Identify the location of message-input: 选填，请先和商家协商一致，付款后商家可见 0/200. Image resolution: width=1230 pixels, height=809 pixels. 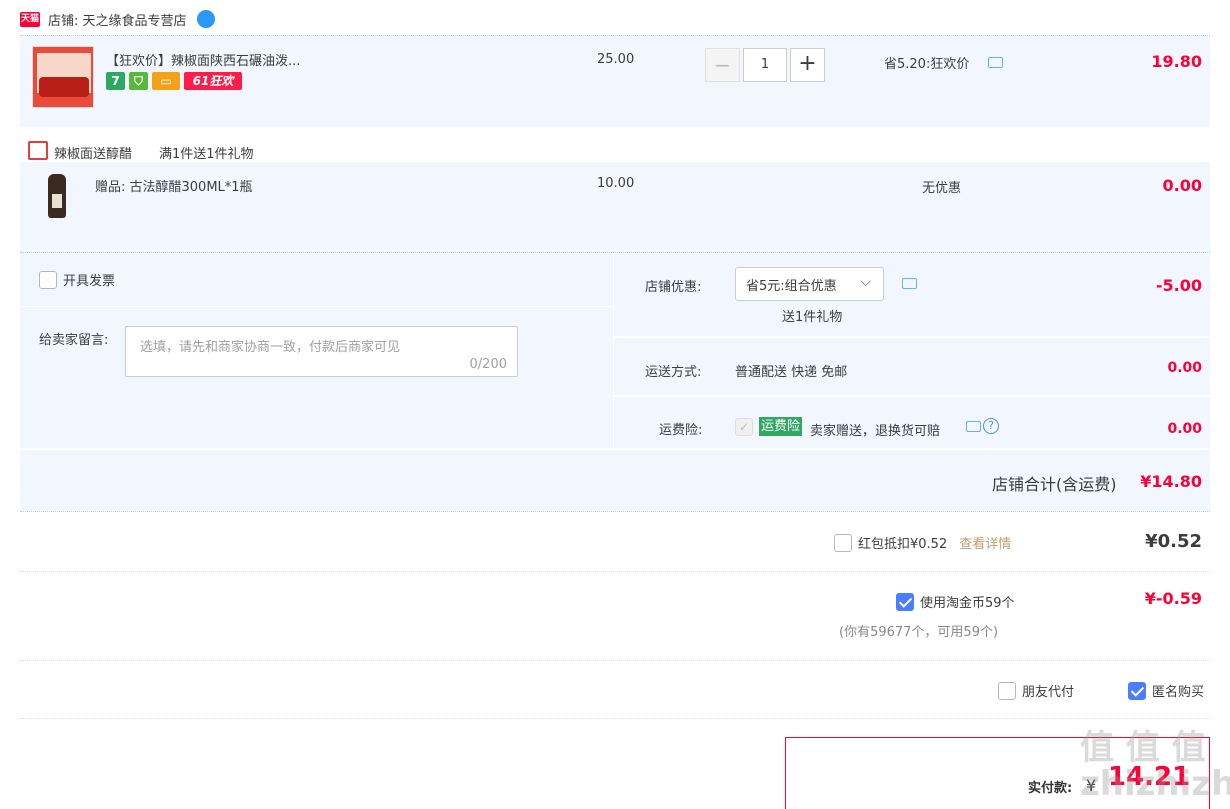
(321, 351).